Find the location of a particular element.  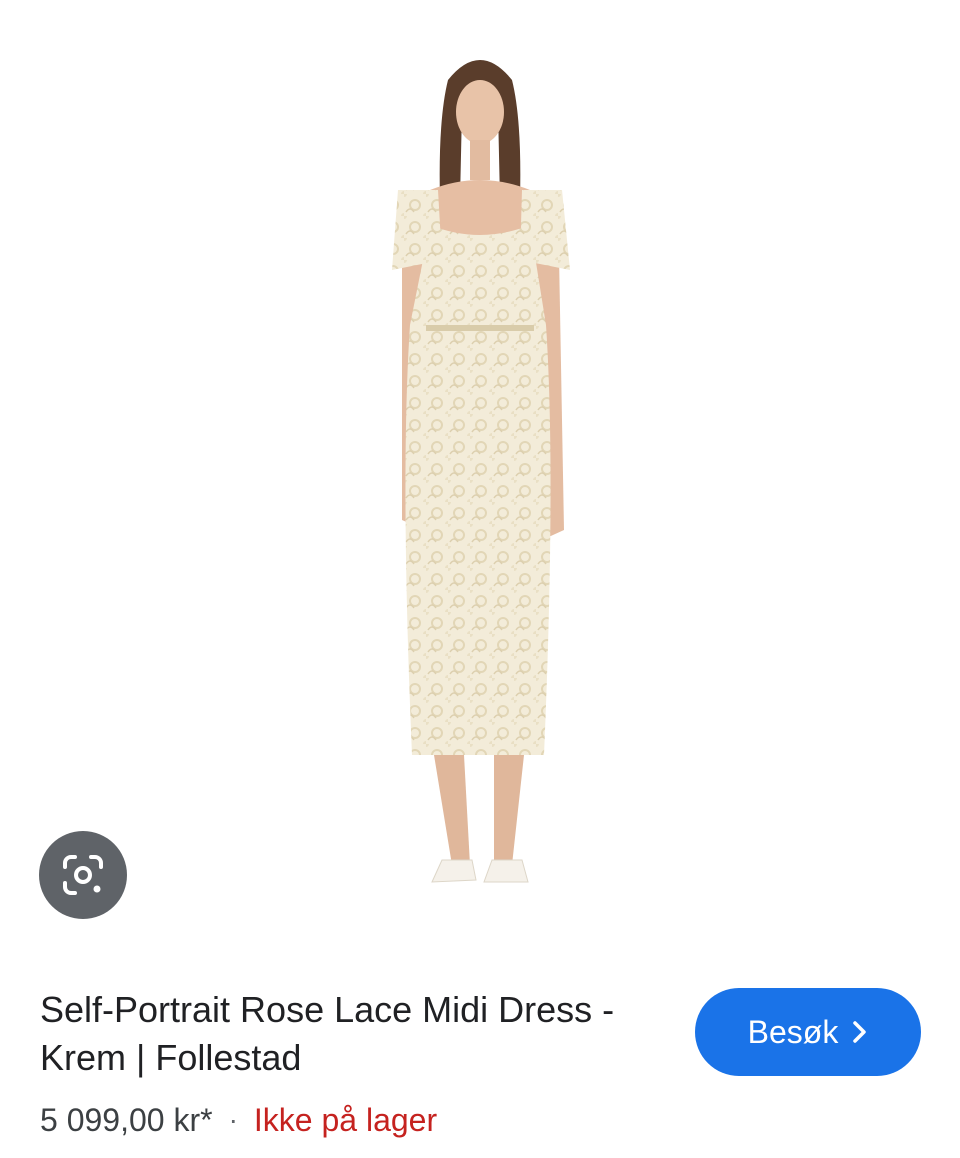

lens-search-button is located at coordinates (83, 875).